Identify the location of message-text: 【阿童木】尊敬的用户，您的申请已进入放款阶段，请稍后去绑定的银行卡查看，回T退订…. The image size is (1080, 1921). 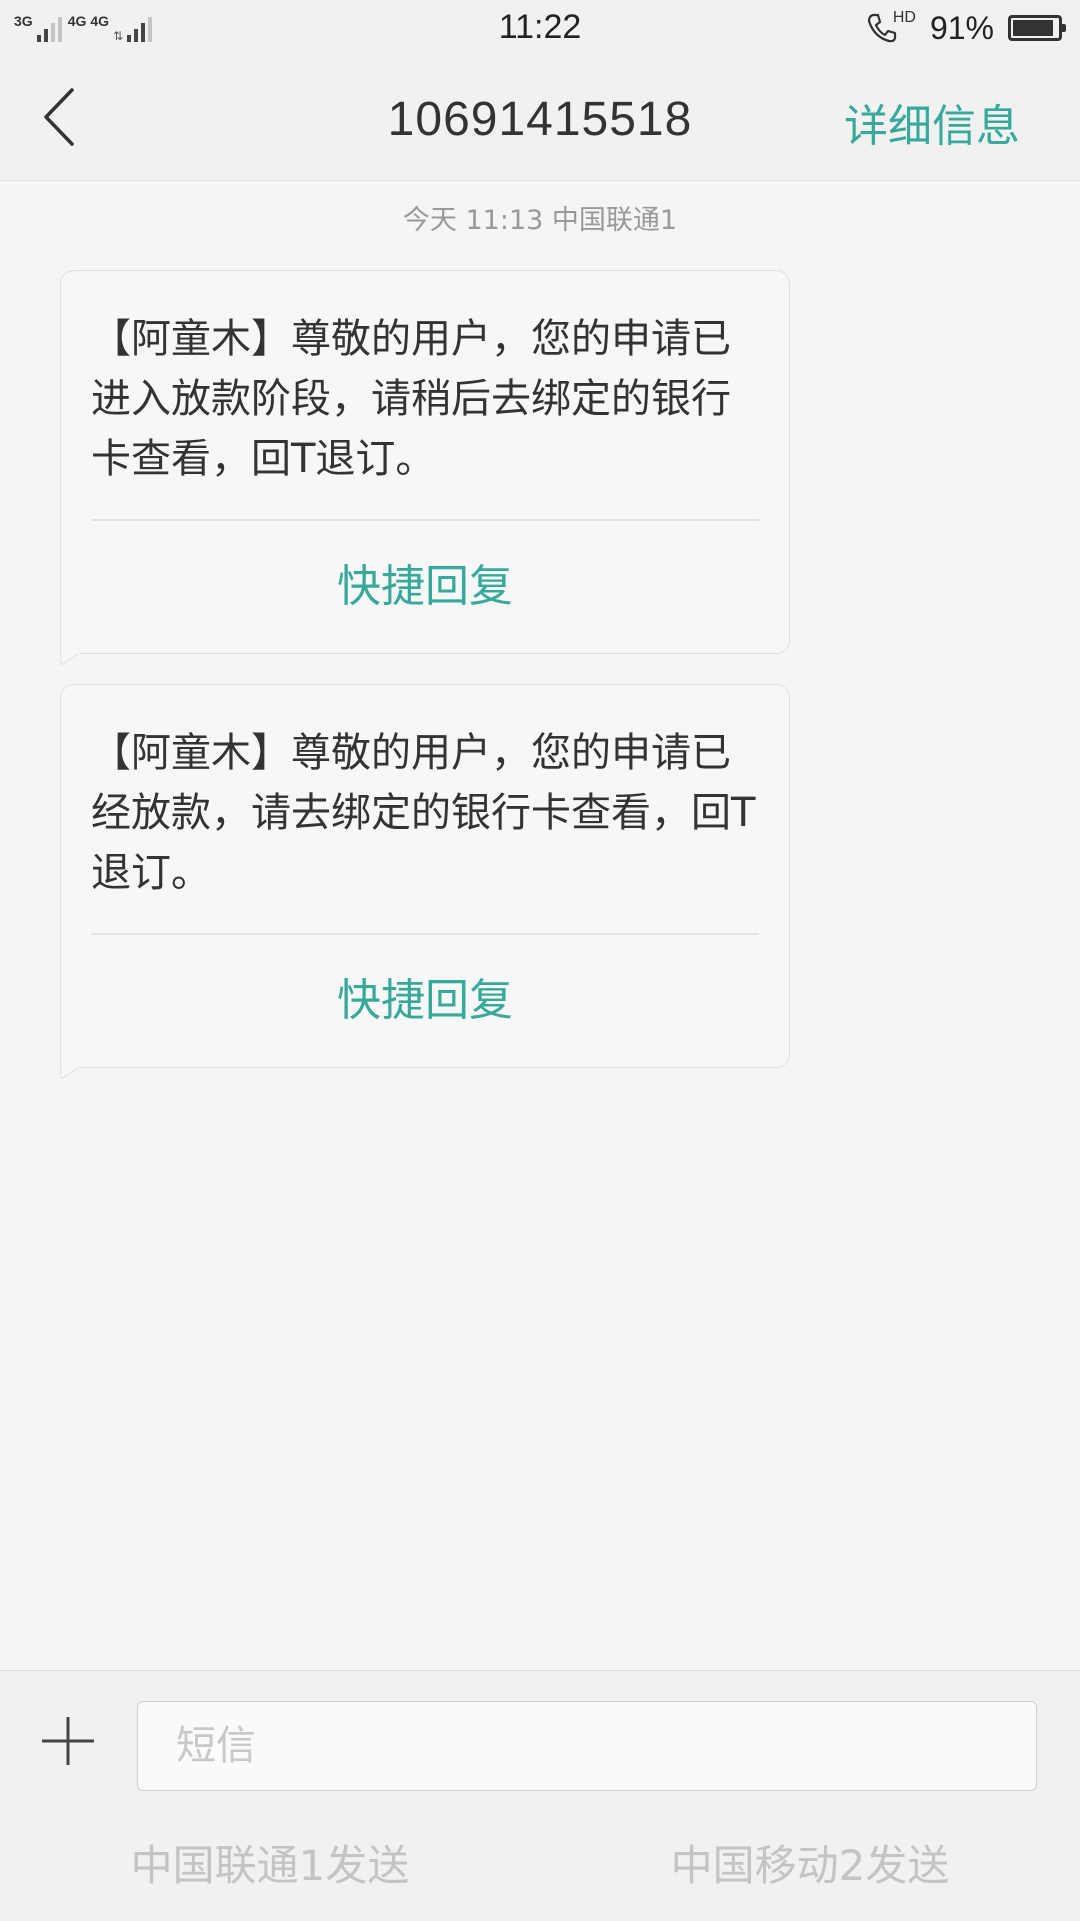
(411, 399).